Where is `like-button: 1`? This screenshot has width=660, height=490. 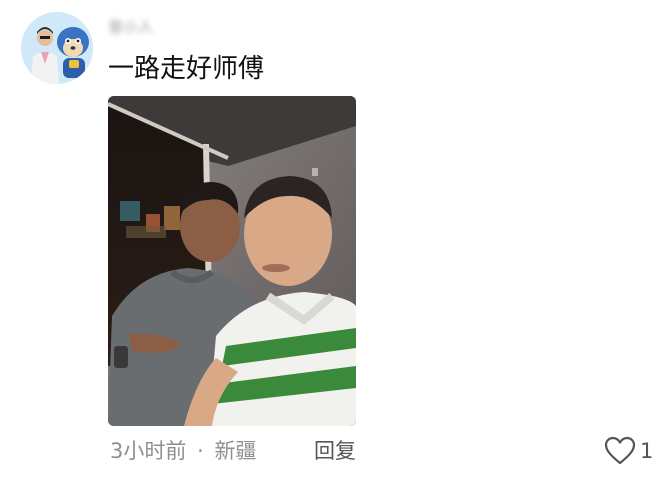
like-button: 1 is located at coordinates (628, 451).